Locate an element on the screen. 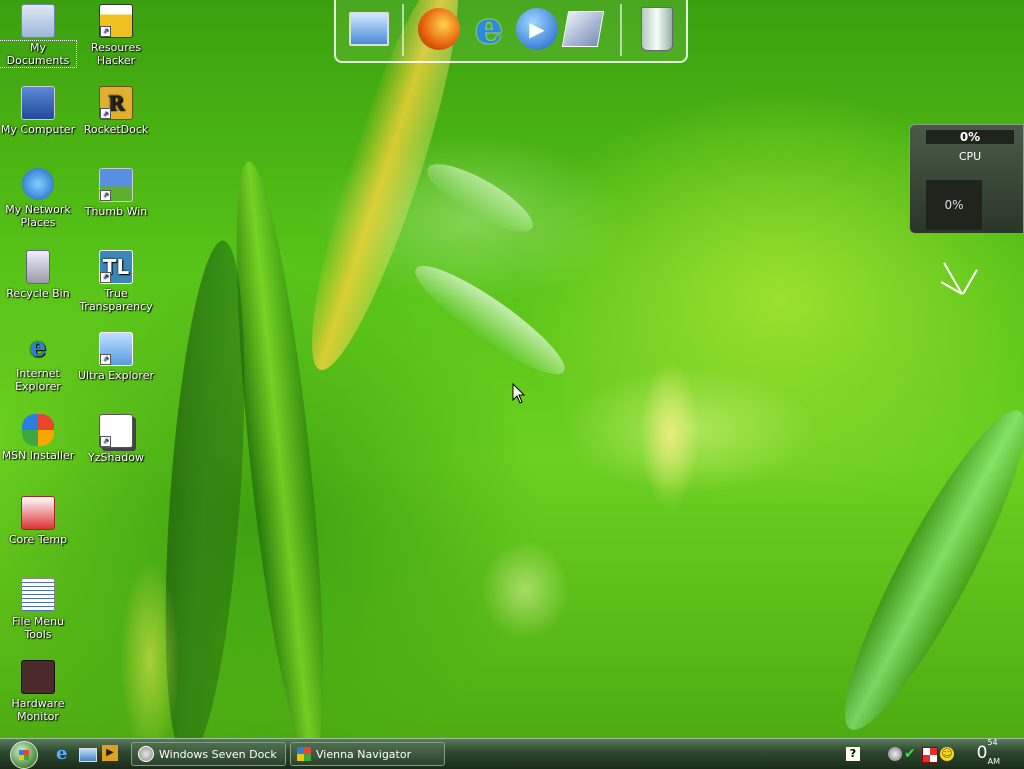  desktop-icon-file-menu-tools: File Menu Tools is located at coordinates (38, 609).